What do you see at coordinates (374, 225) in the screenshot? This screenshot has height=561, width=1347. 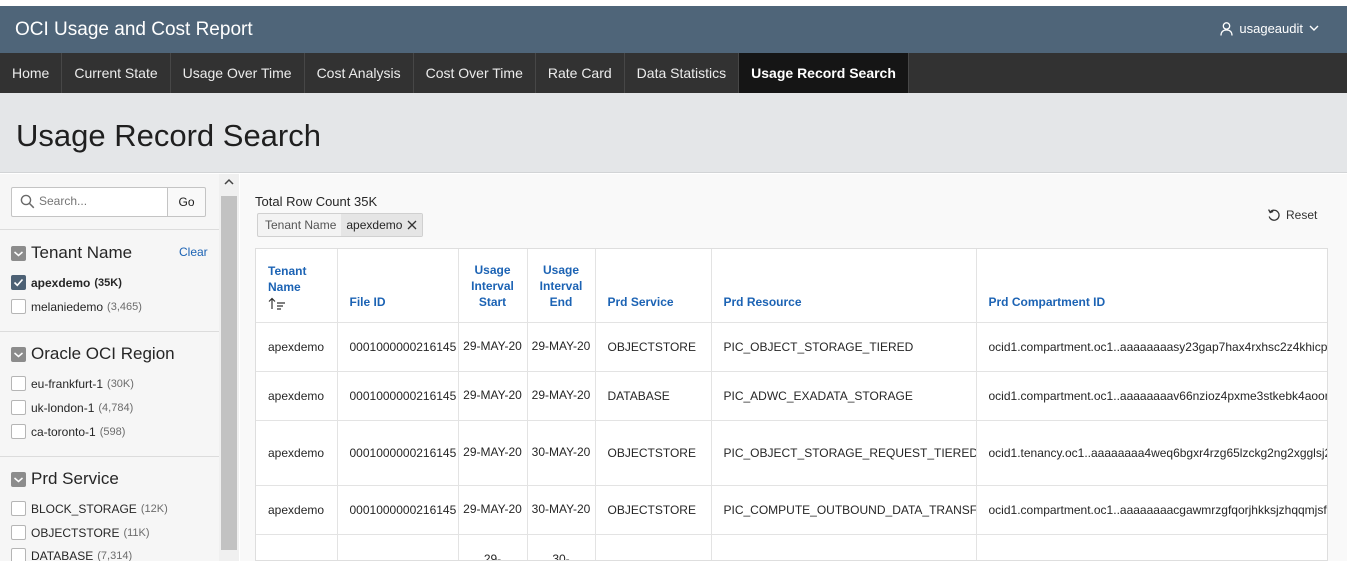 I see `chip-value-text: apexdemo` at bounding box center [374, 225].